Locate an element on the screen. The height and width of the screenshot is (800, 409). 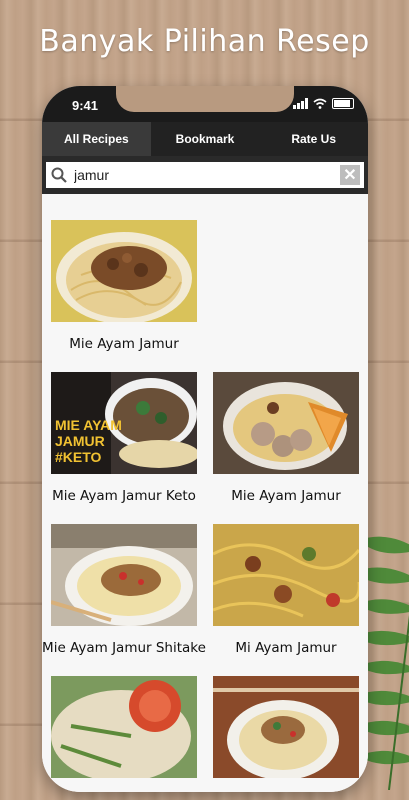
battery-icon is located at coordinates (343, 103).